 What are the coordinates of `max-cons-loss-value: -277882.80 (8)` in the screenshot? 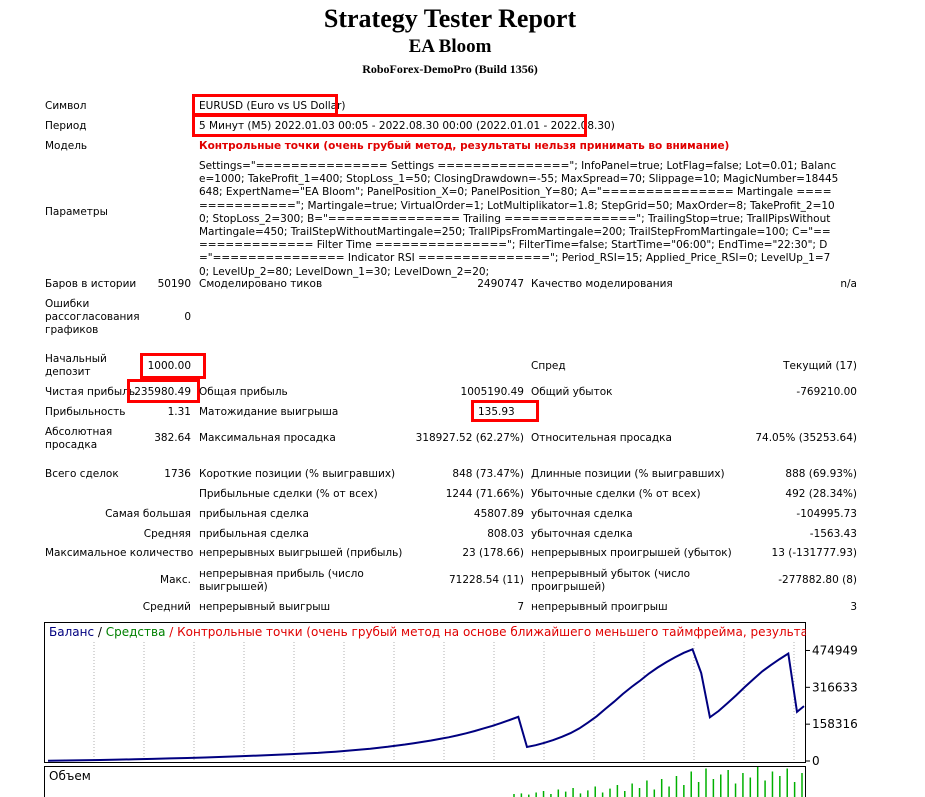 It's located at (817, 580).